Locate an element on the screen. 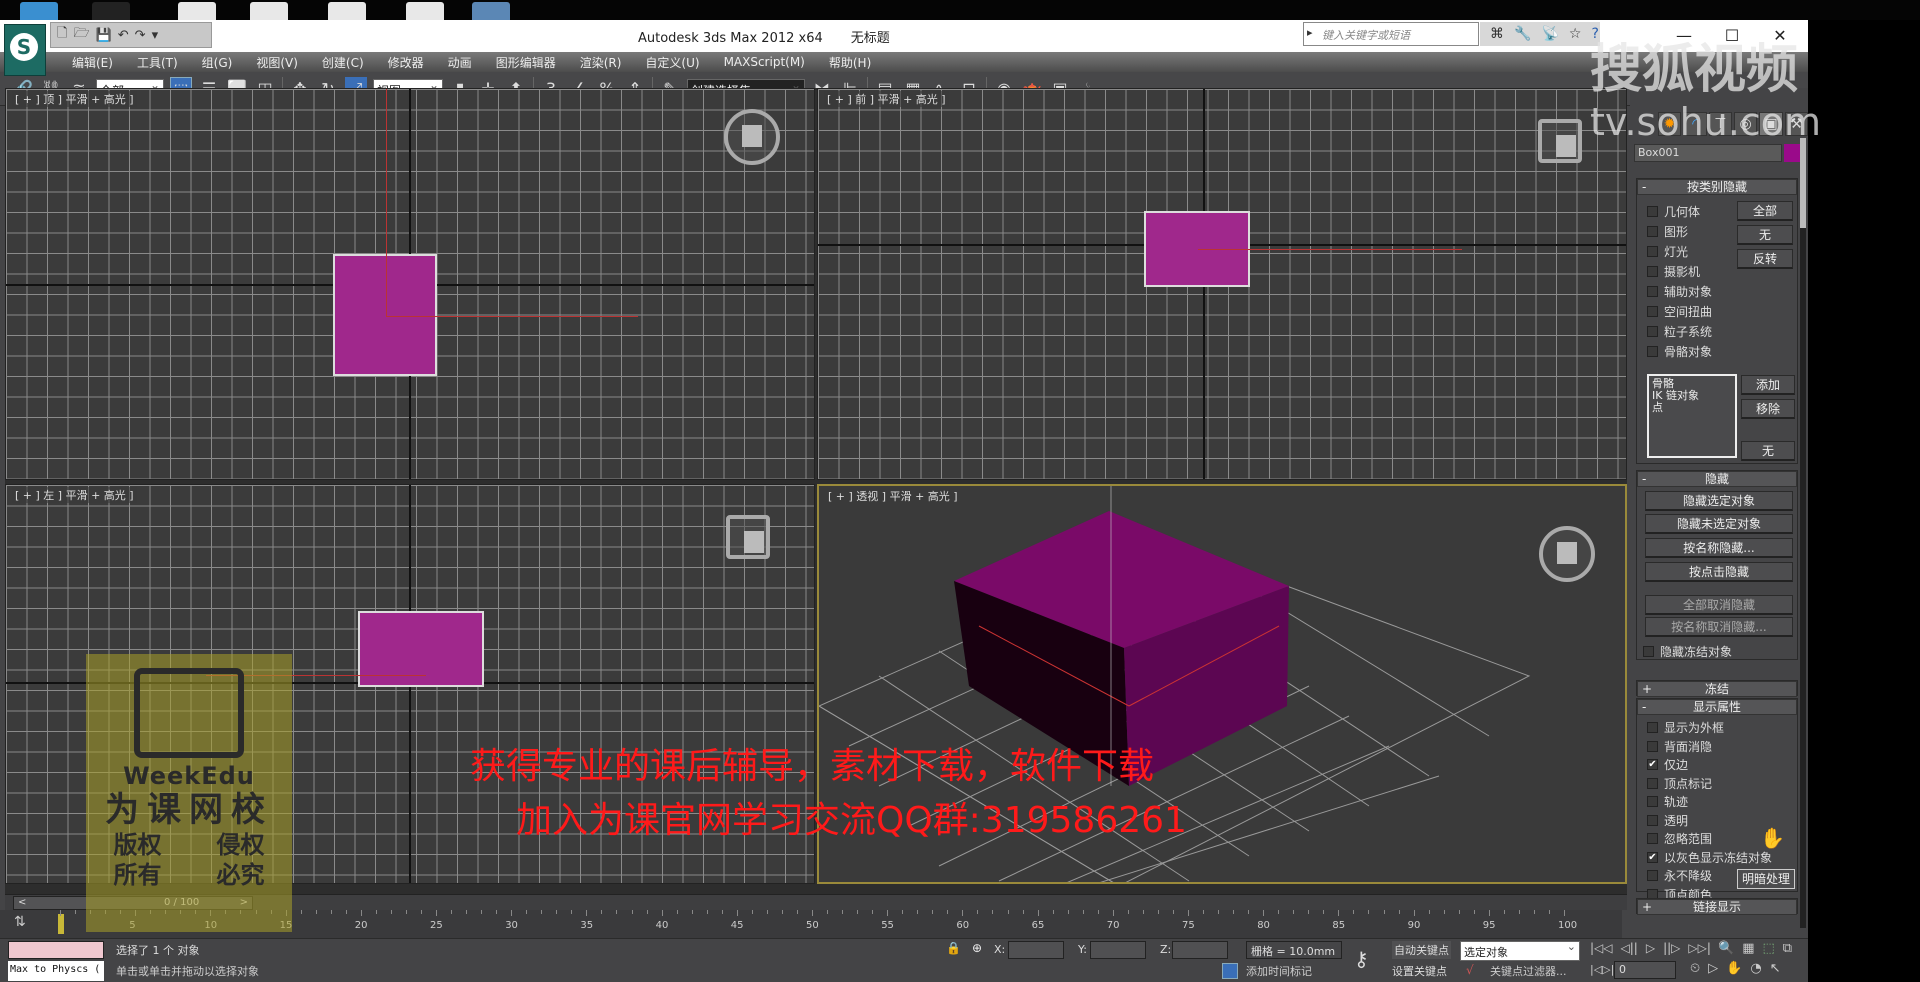 This screenshot has height=982, width=1920. menu-create: 创建(C) is located at coordinates (343, 62).